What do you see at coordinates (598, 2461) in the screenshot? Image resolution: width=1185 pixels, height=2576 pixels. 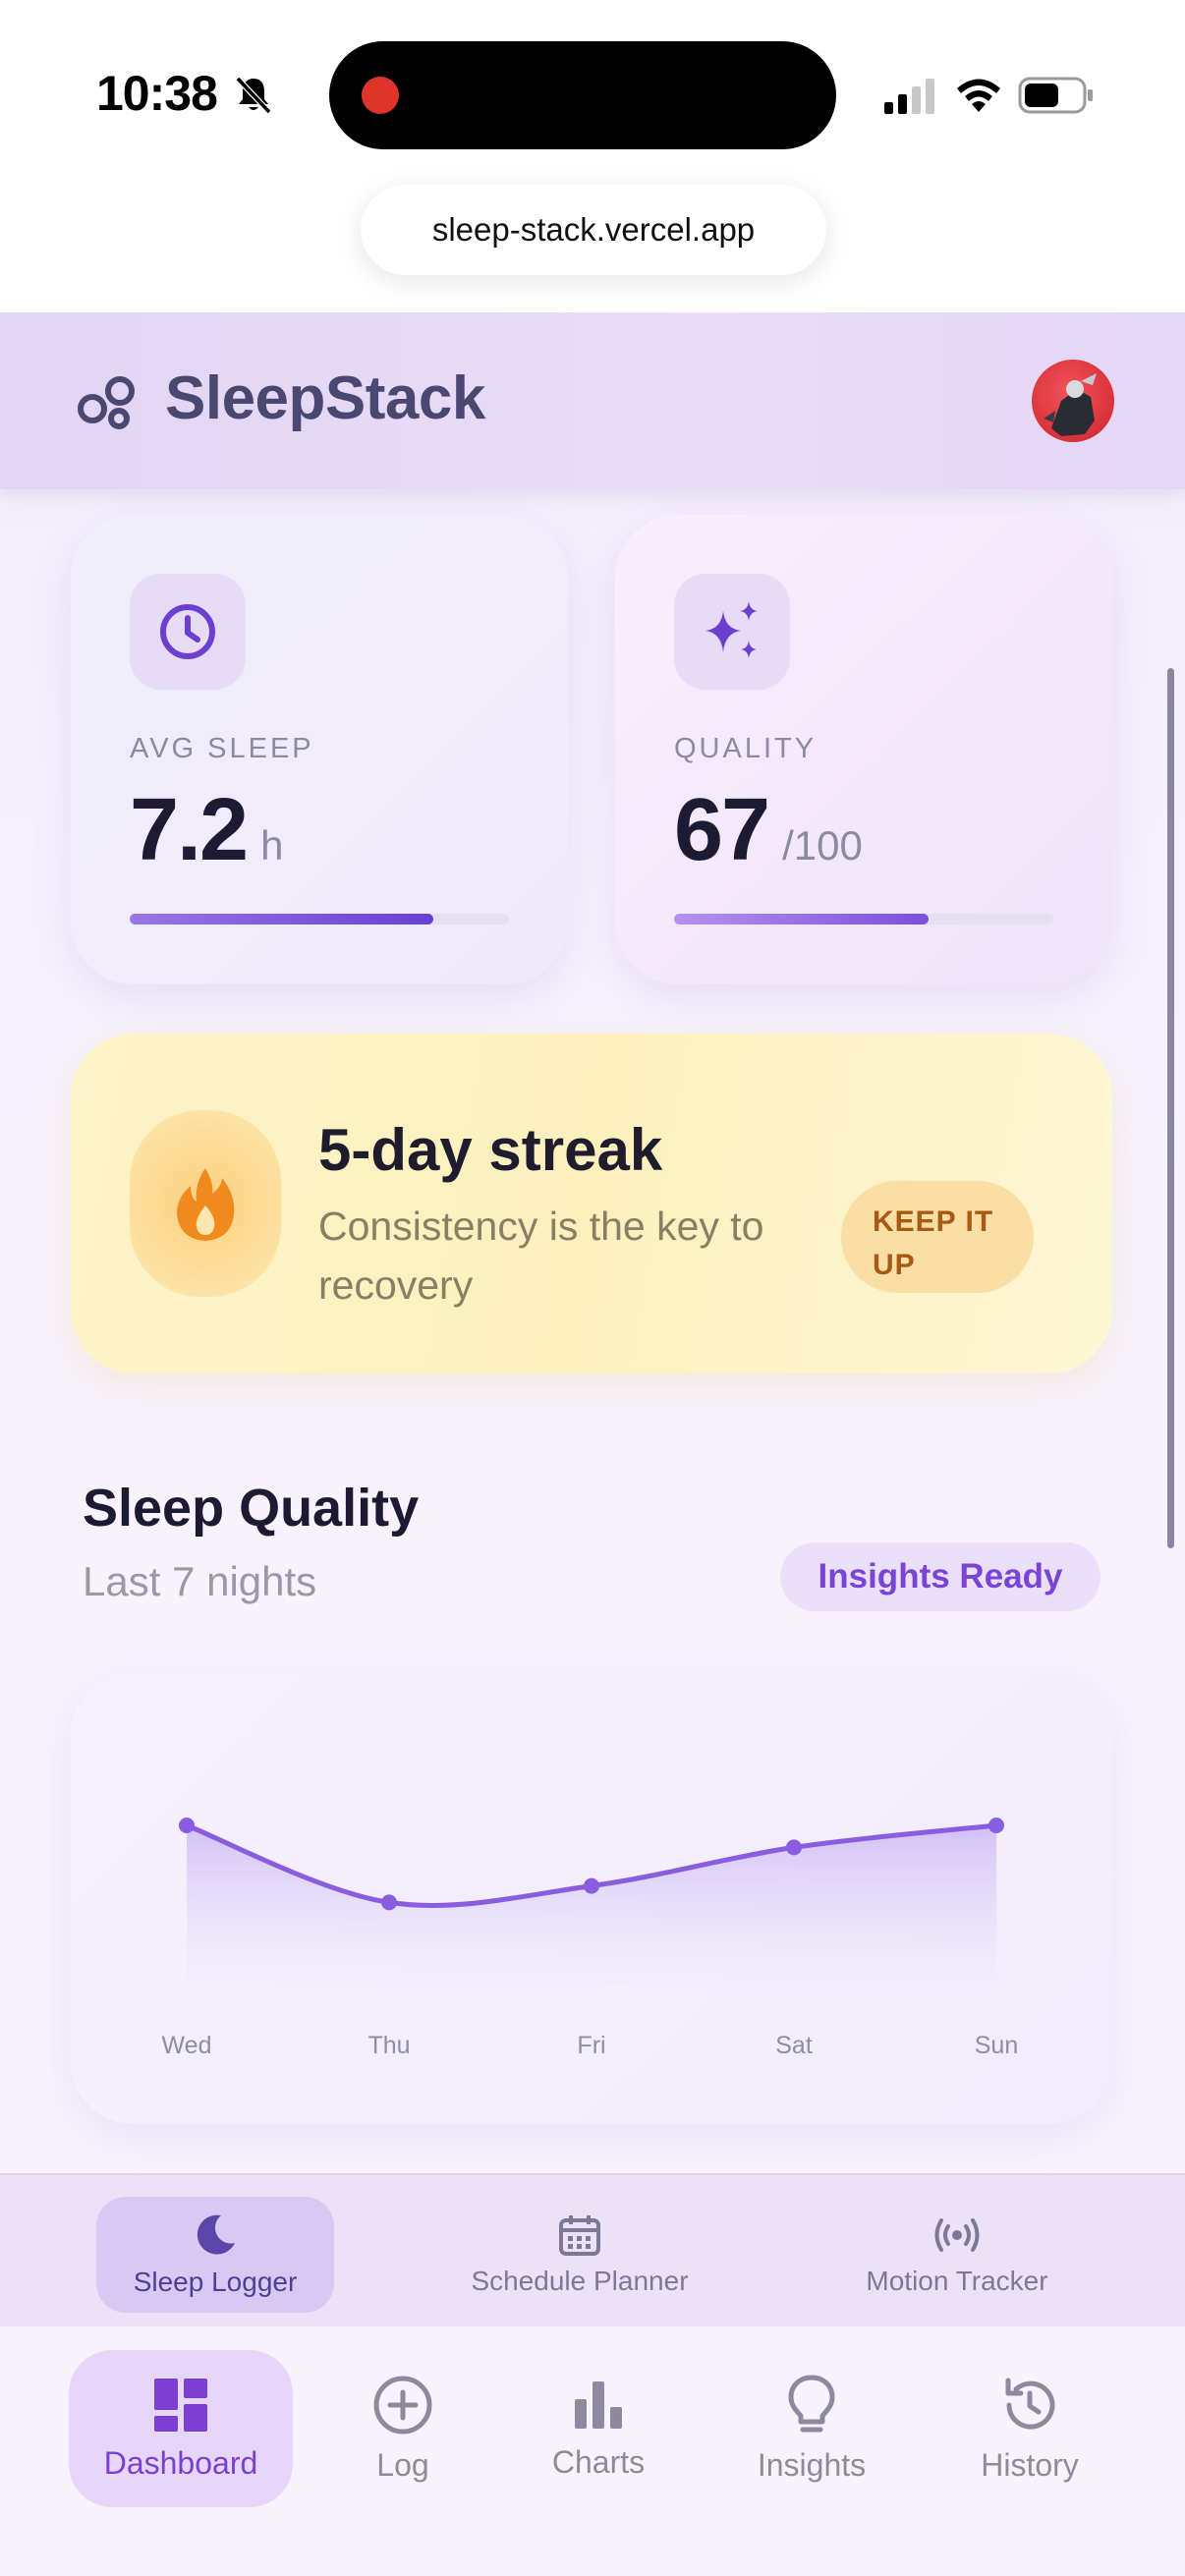 I see `tab-label: Charts` at bounding box center [598, 2461].